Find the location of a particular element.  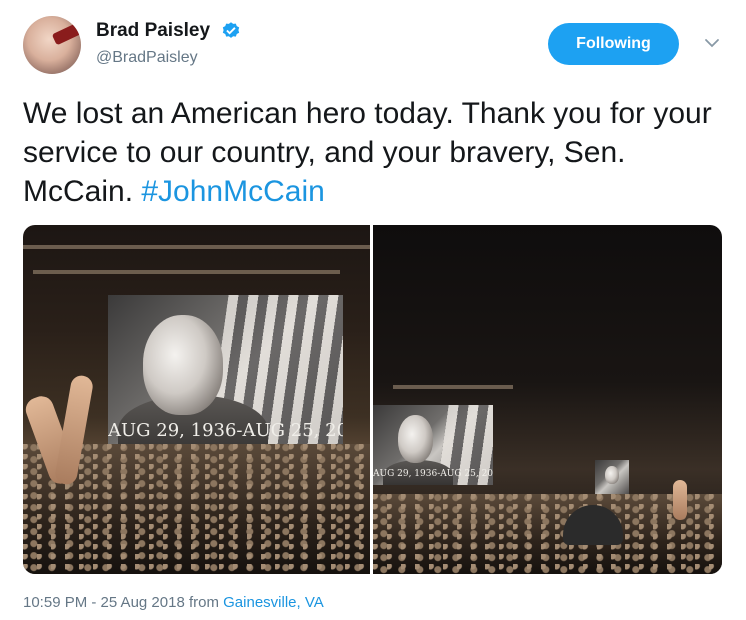

avatar is located at coordinates (52, 45).